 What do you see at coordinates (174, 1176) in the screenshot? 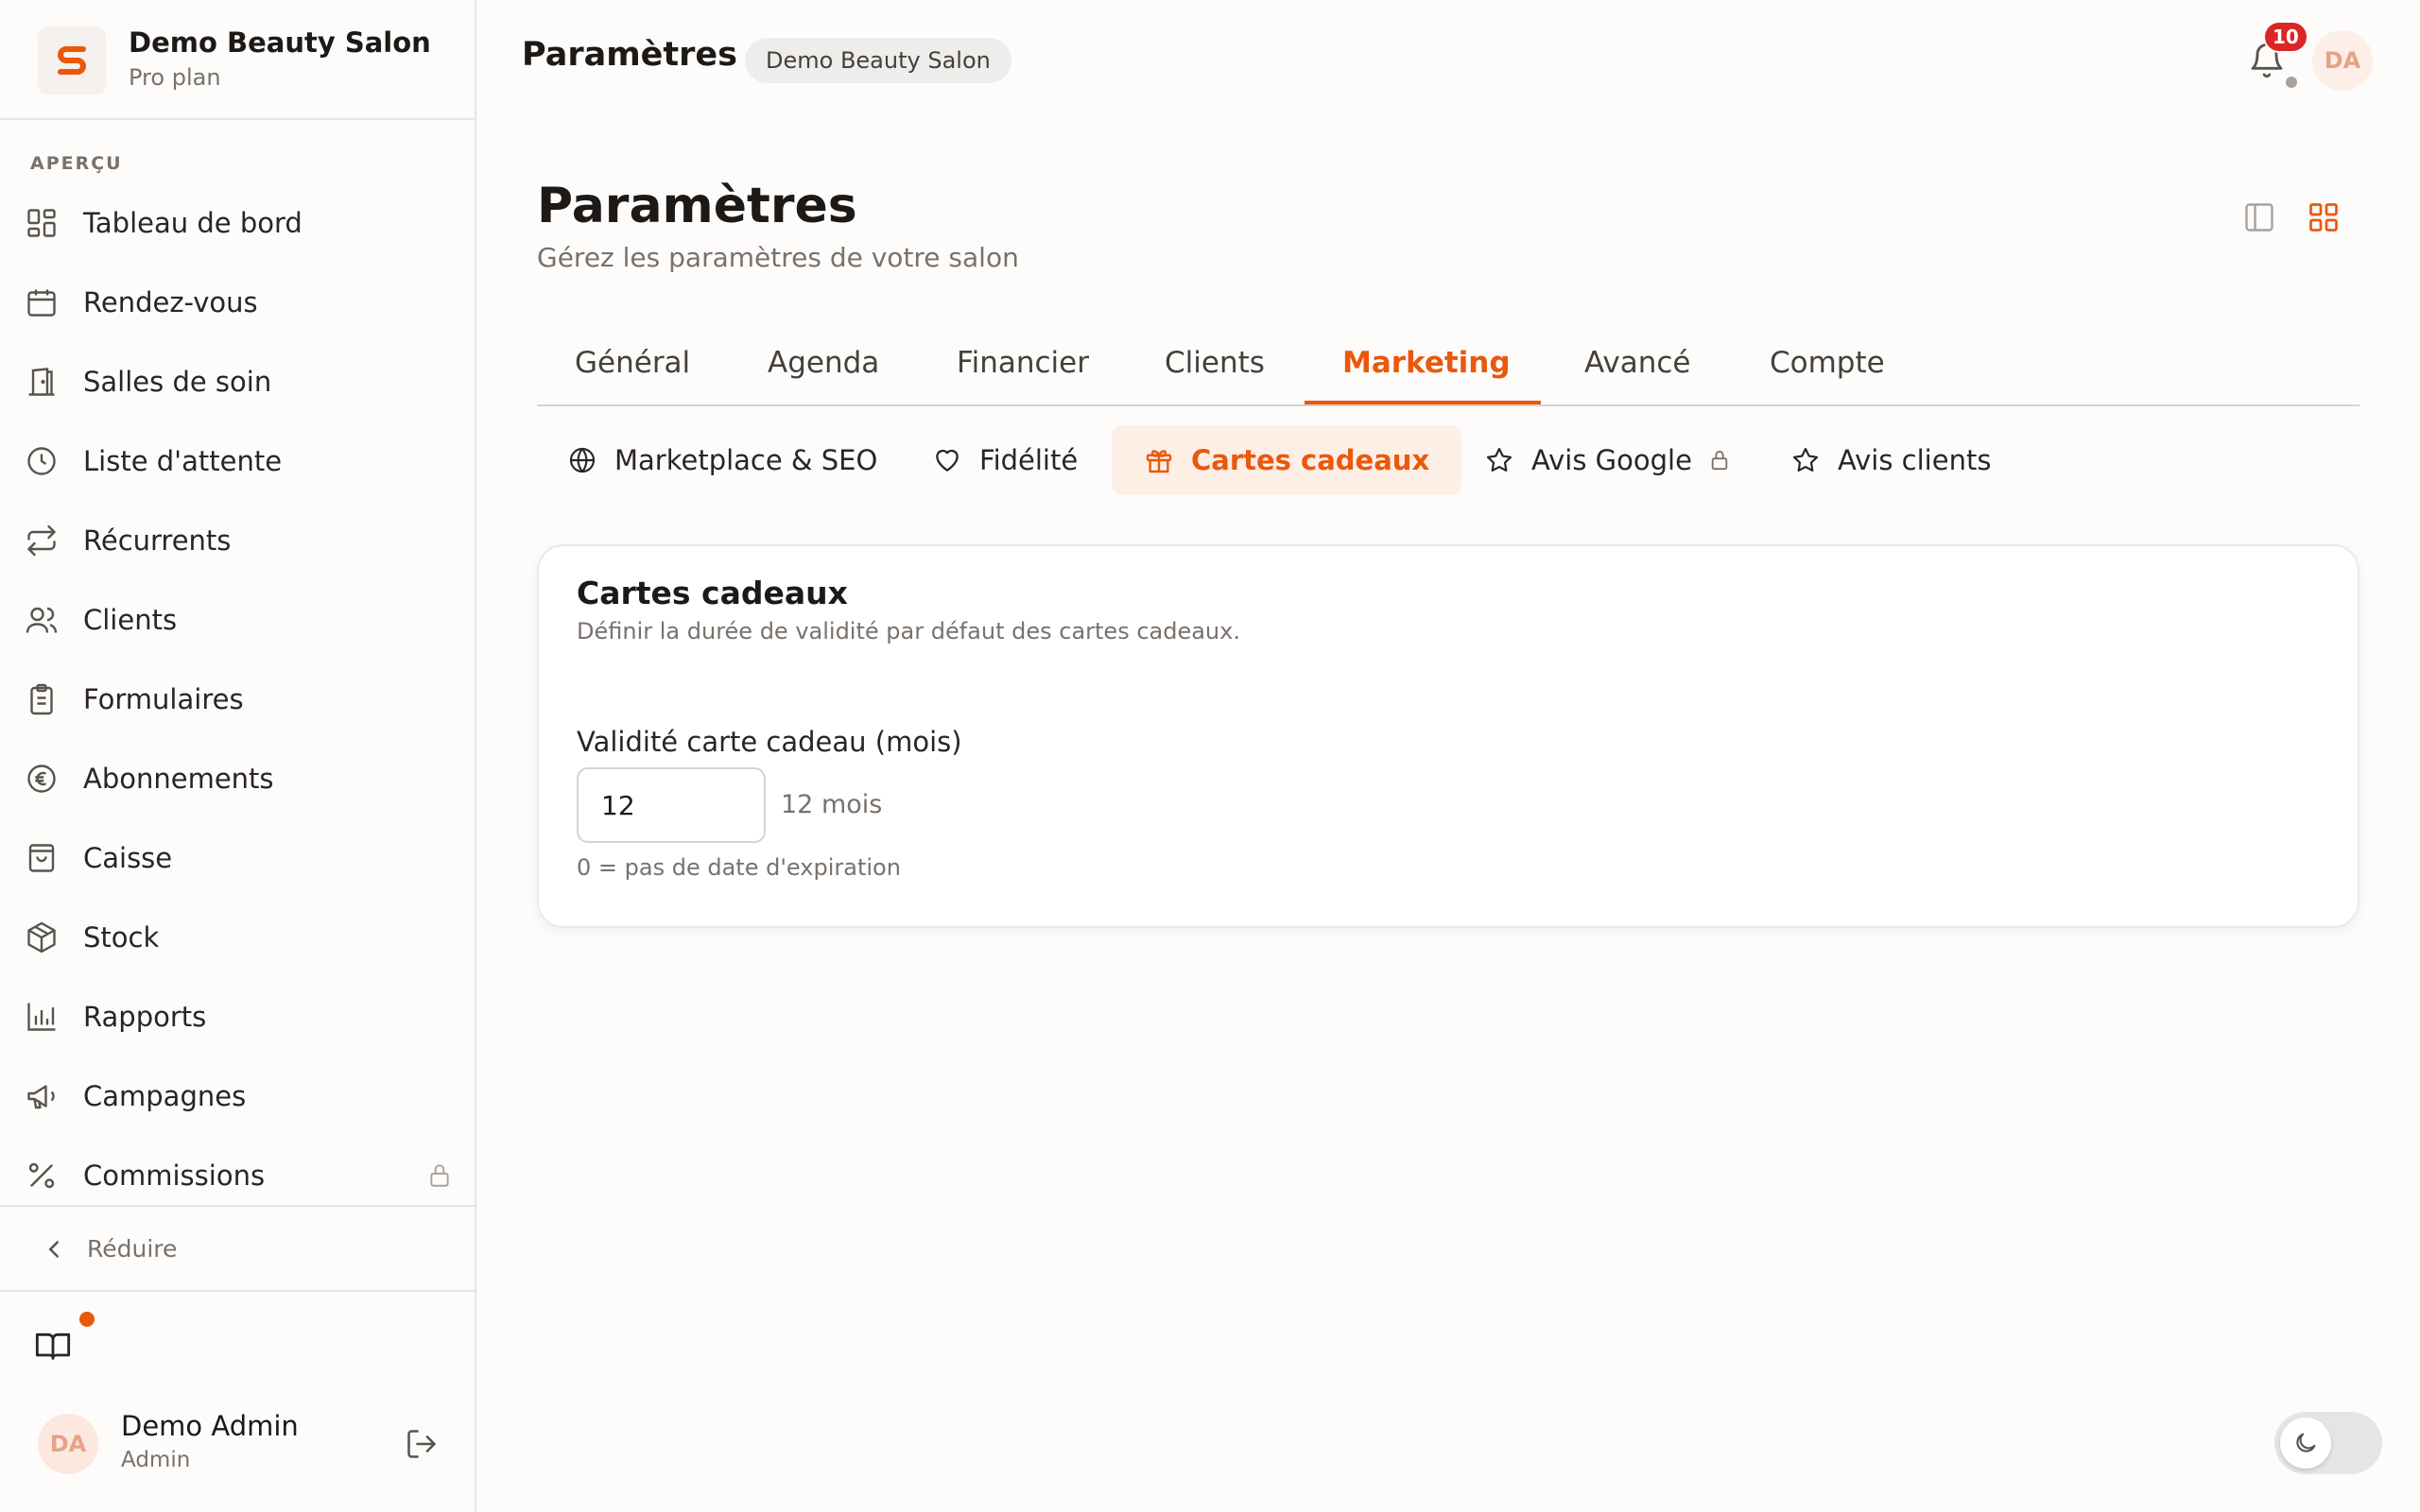
I see `sidebar-item-label: Commissions` at bounding box center [174, 1176].